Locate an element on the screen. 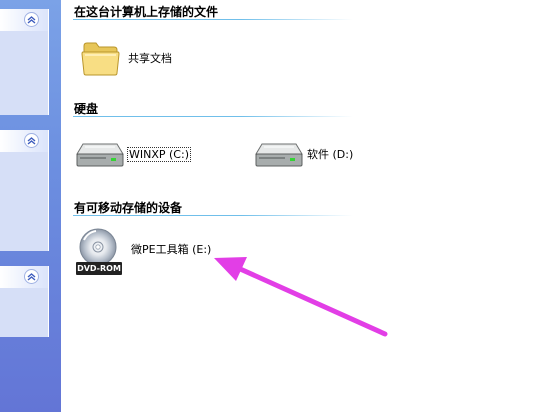 The height and width of the screenshot is (412, 555). item-drive-e: DVD-ROM 微PE工具箱 (E:) is located at coordinates (143, 253).